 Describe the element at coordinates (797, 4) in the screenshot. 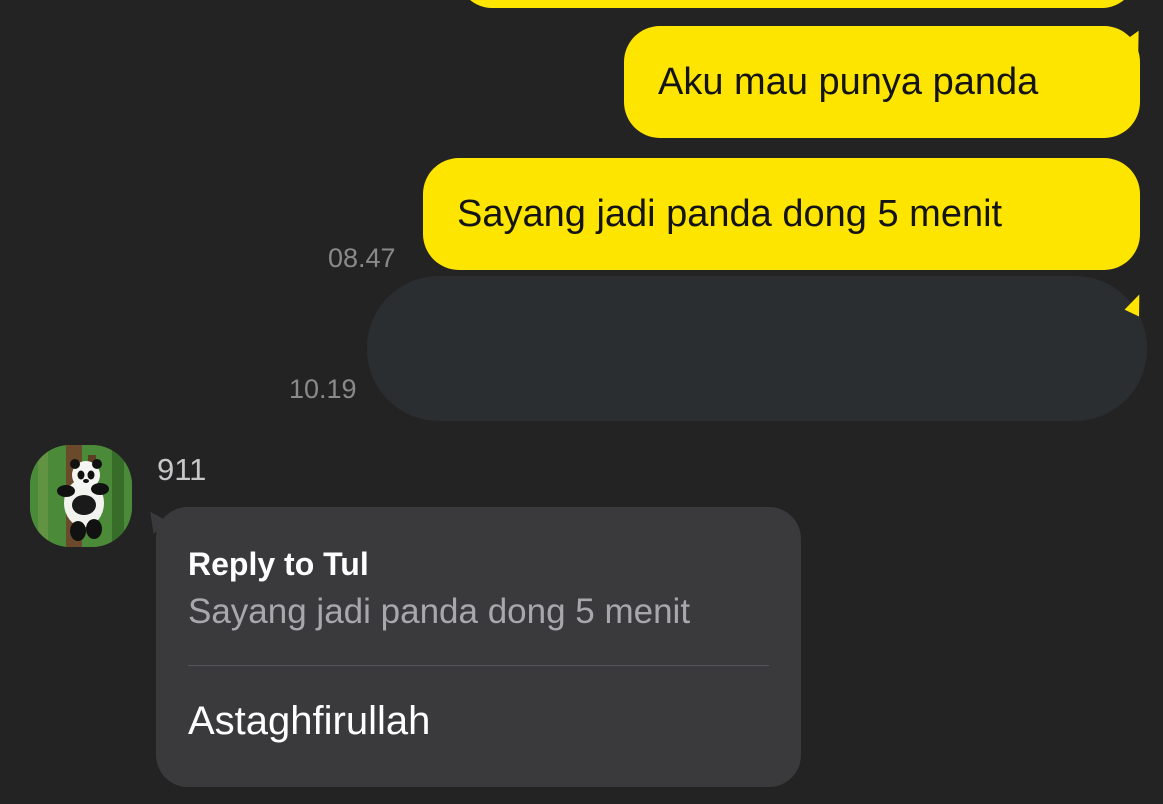

I see `previous-message-bubble` at that location.